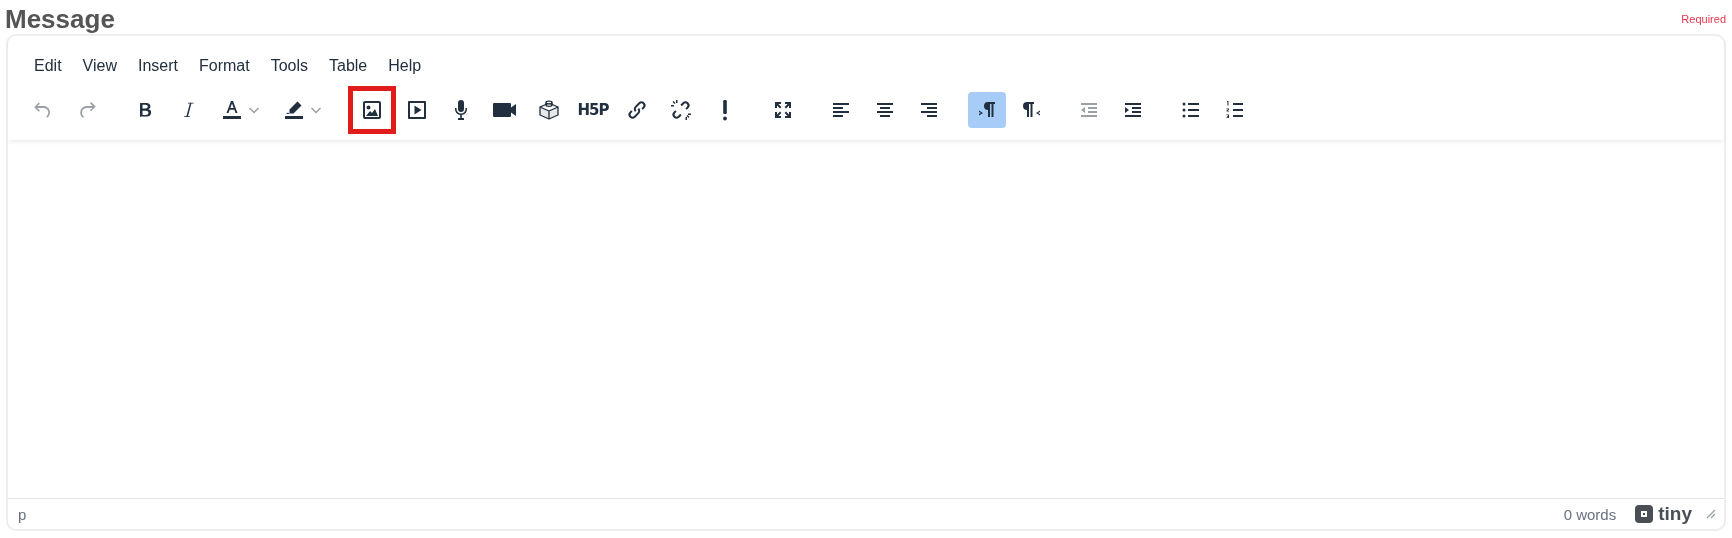 The width and height of the screenshot is (1732, 538). I want to click on resize-handle-icon, so click(1711, 514).